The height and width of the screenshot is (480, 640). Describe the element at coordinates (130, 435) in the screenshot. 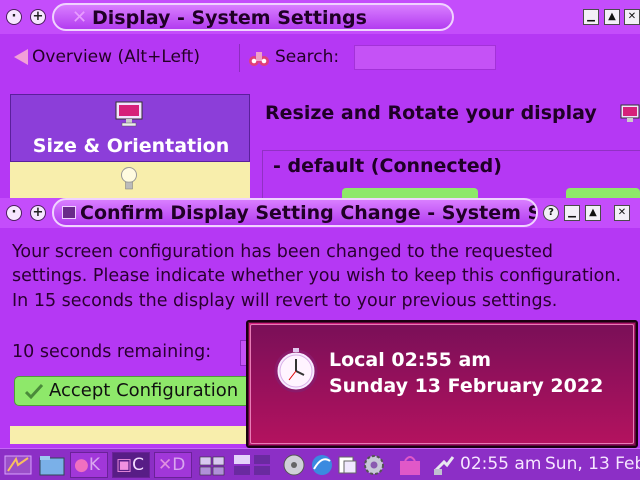

I see `dialog-panel-bottom` at that location.